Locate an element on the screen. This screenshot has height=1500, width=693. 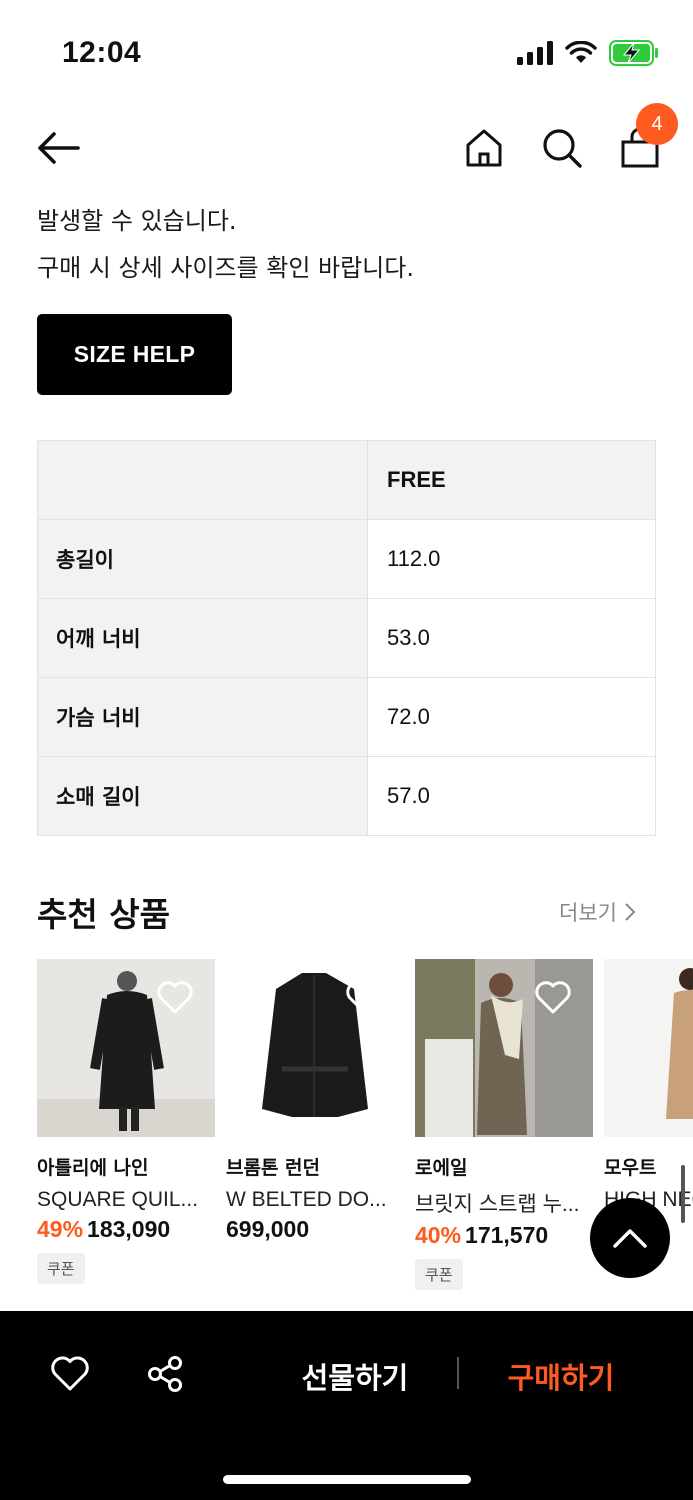
row-label: 소매 길이 is located at coordinates (202, 796).